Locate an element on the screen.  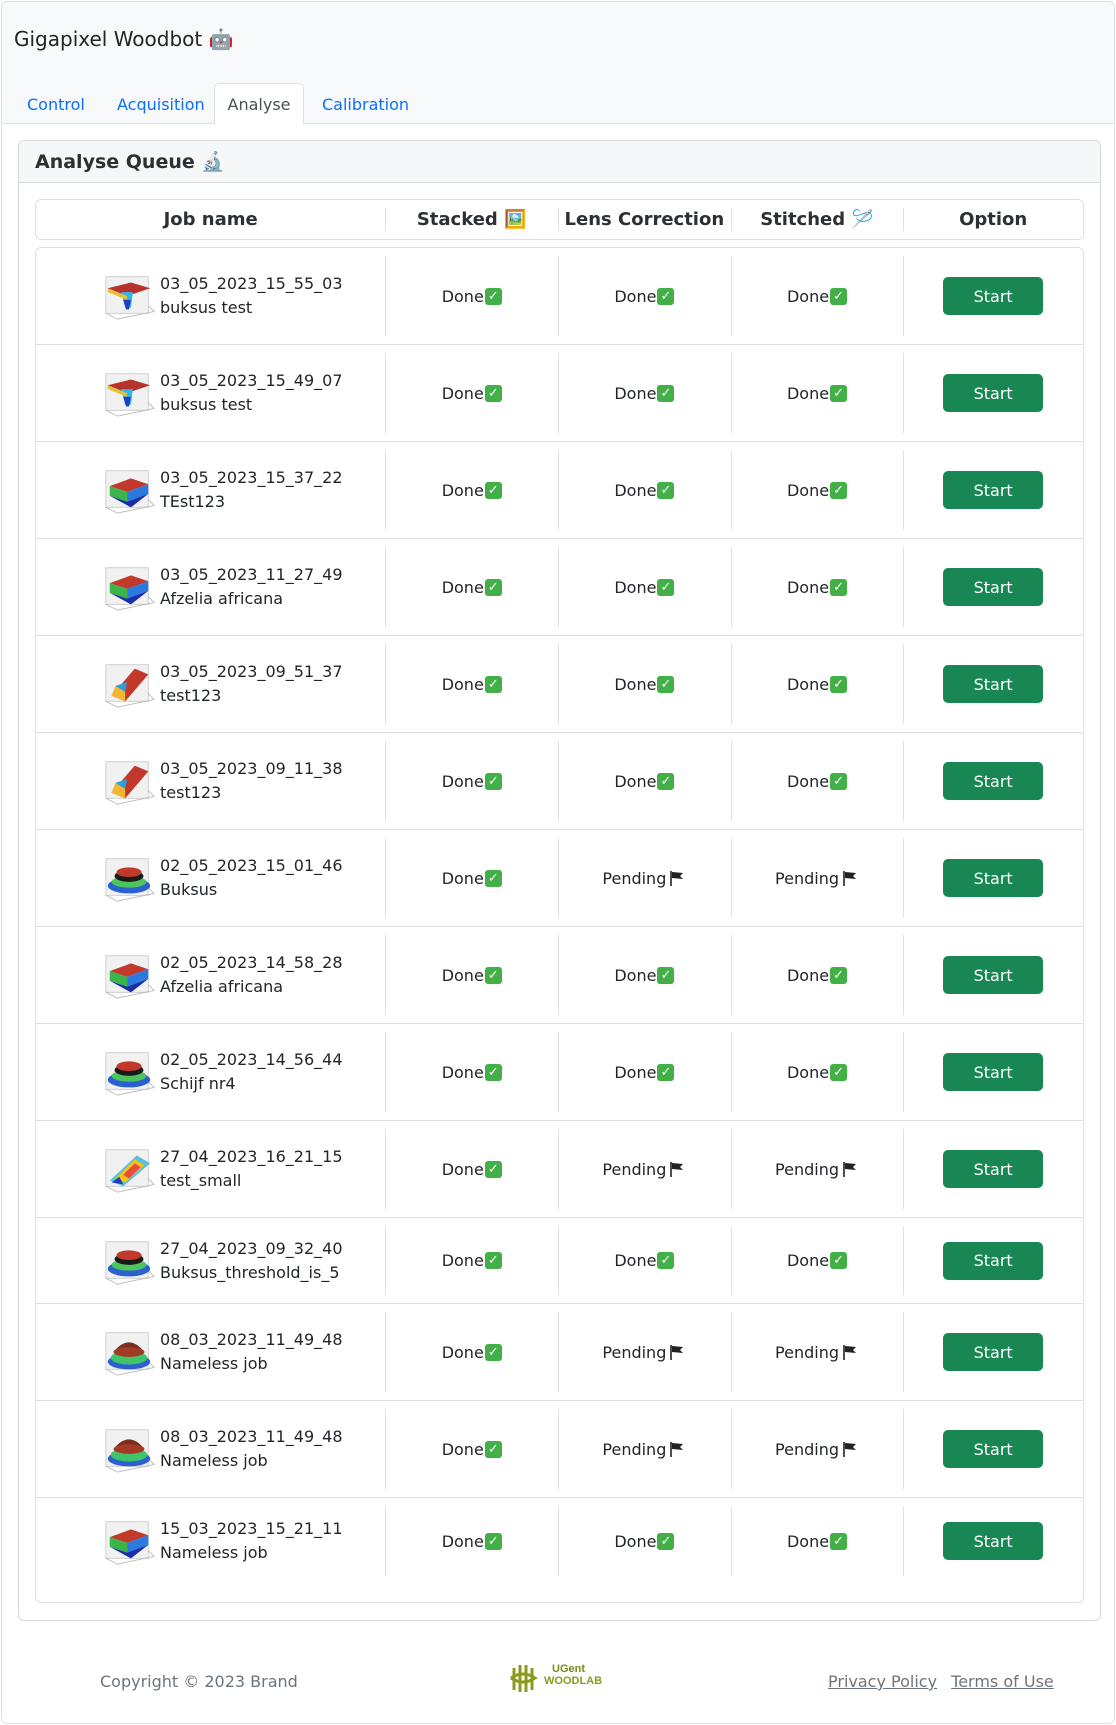
stitched-status: Pending is located at coordinates (817, 1449).